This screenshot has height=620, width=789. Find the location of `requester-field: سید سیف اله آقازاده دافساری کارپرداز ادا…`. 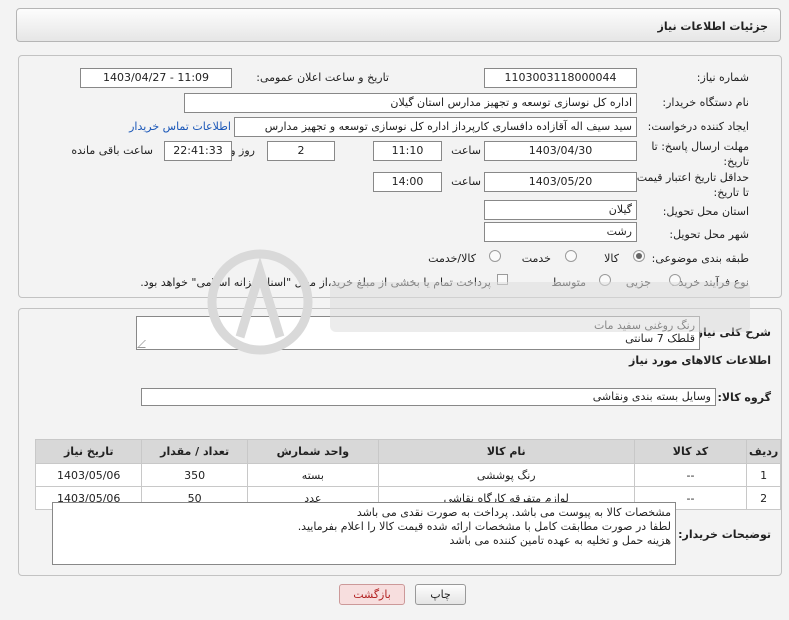

requester-field: سید سیف اله آقازاده دافساری کارپرداز ادا… is located at coordinates (435, 127).